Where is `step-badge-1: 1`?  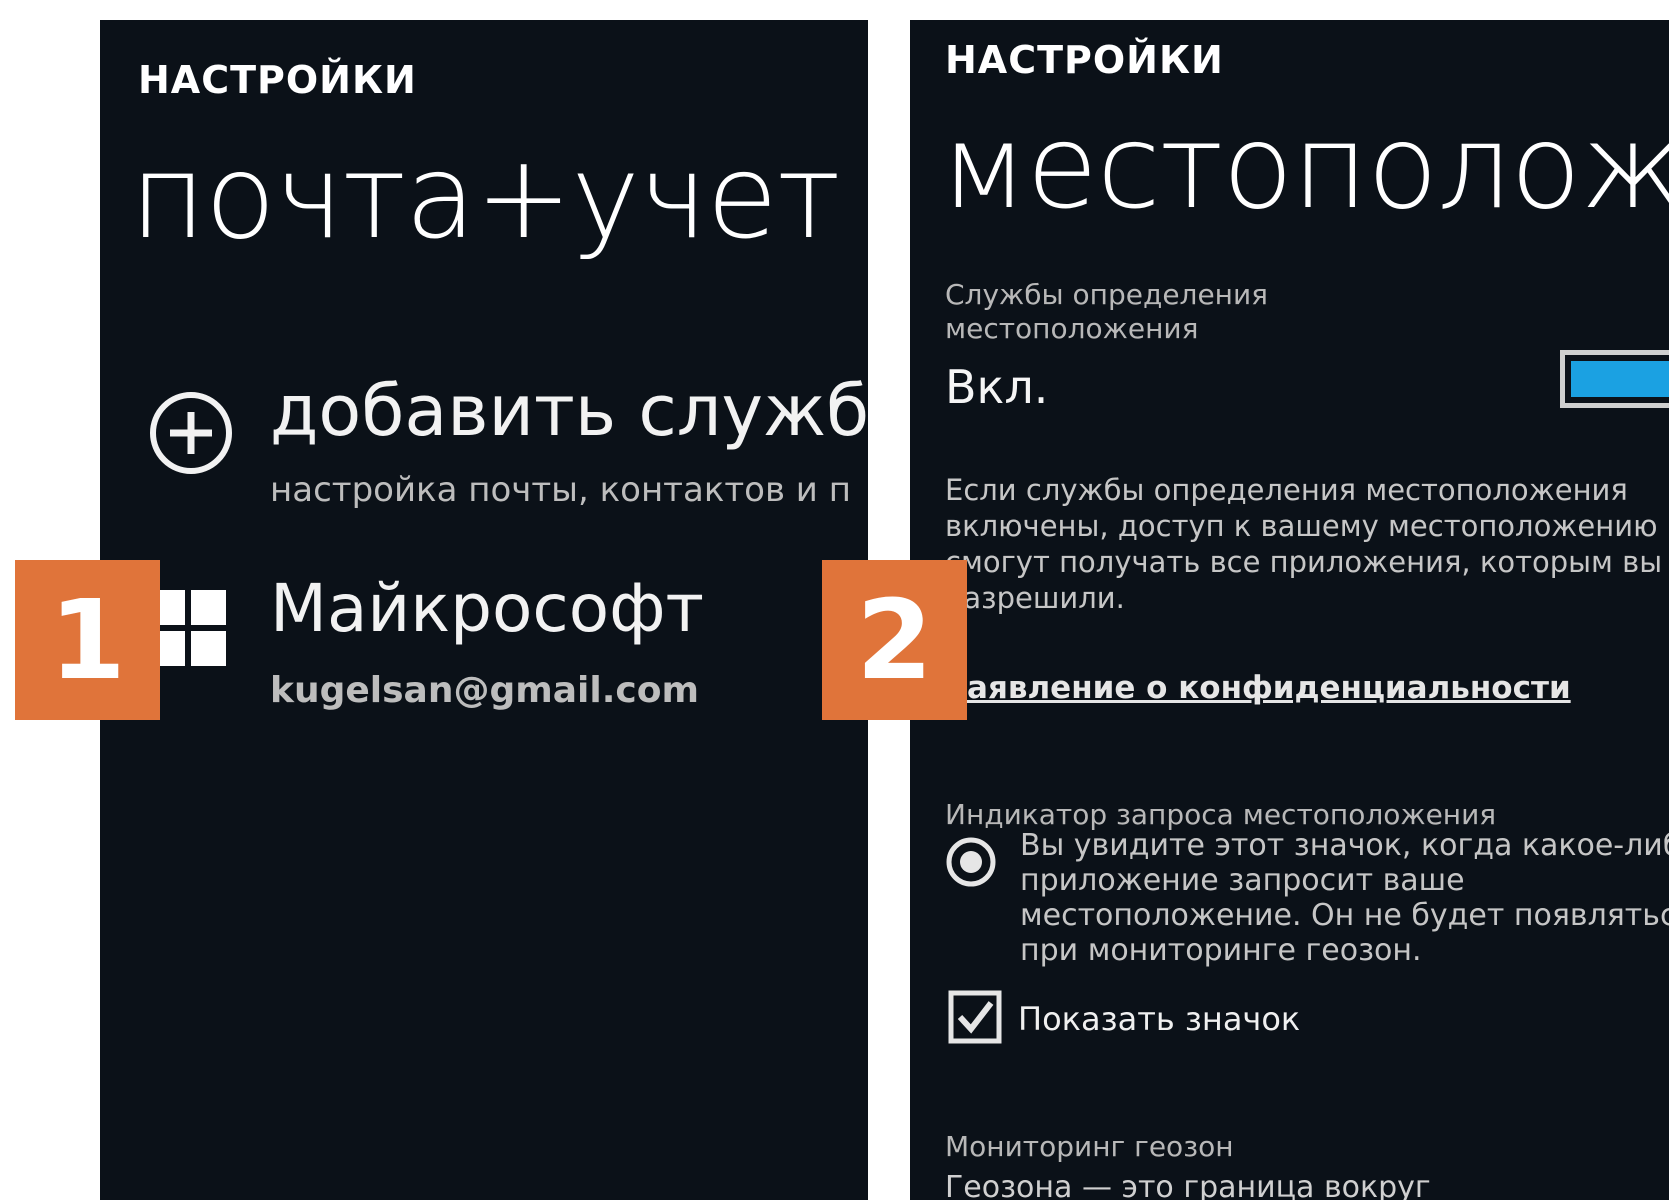 step-badge-1: 1 is located at coordinates (87, 640).